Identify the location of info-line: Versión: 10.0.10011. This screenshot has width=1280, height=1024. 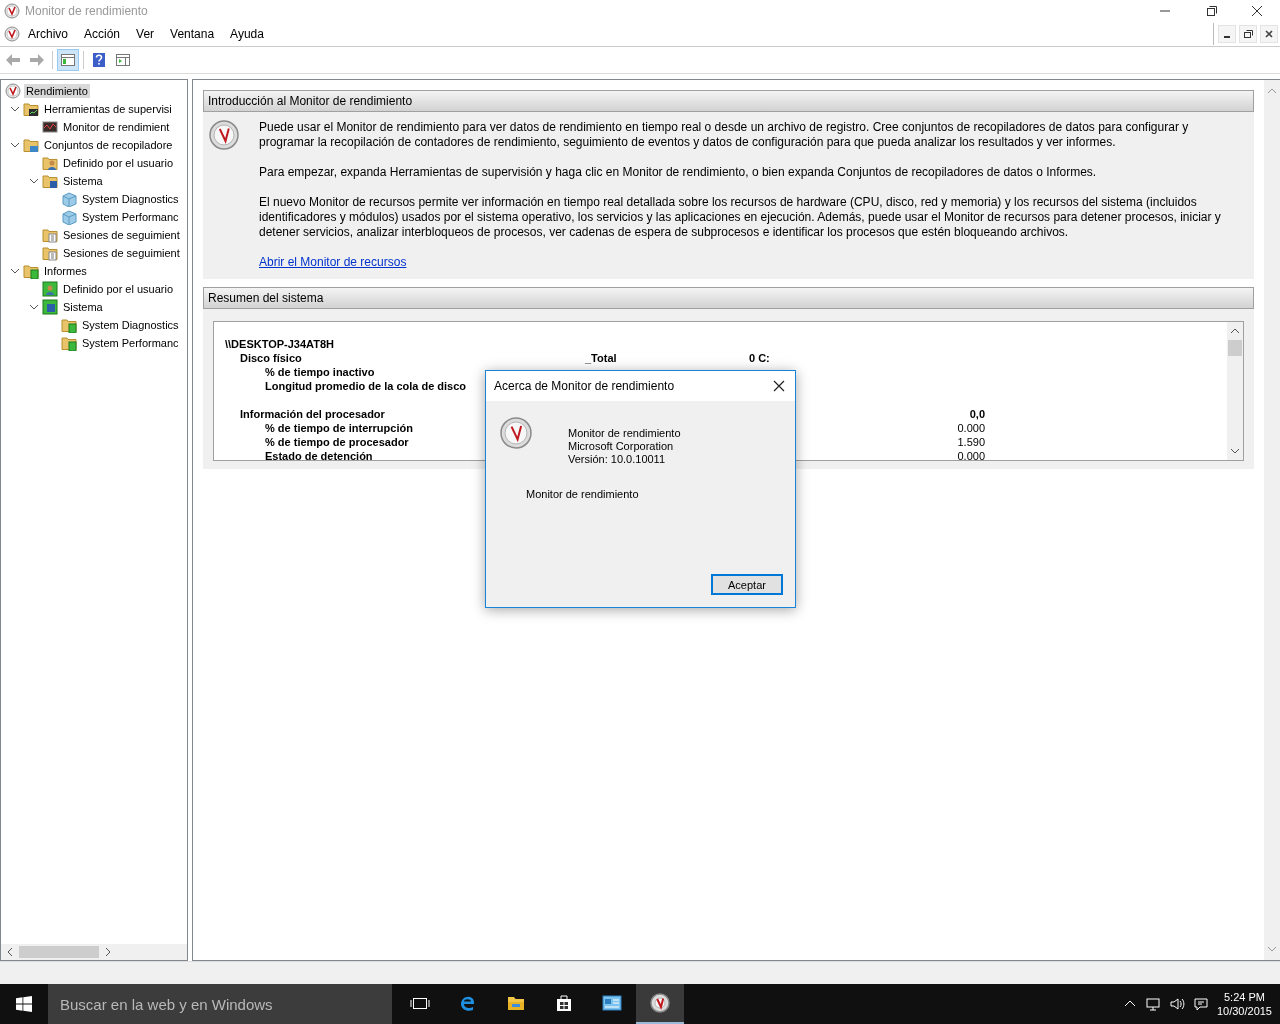
(617, 459).